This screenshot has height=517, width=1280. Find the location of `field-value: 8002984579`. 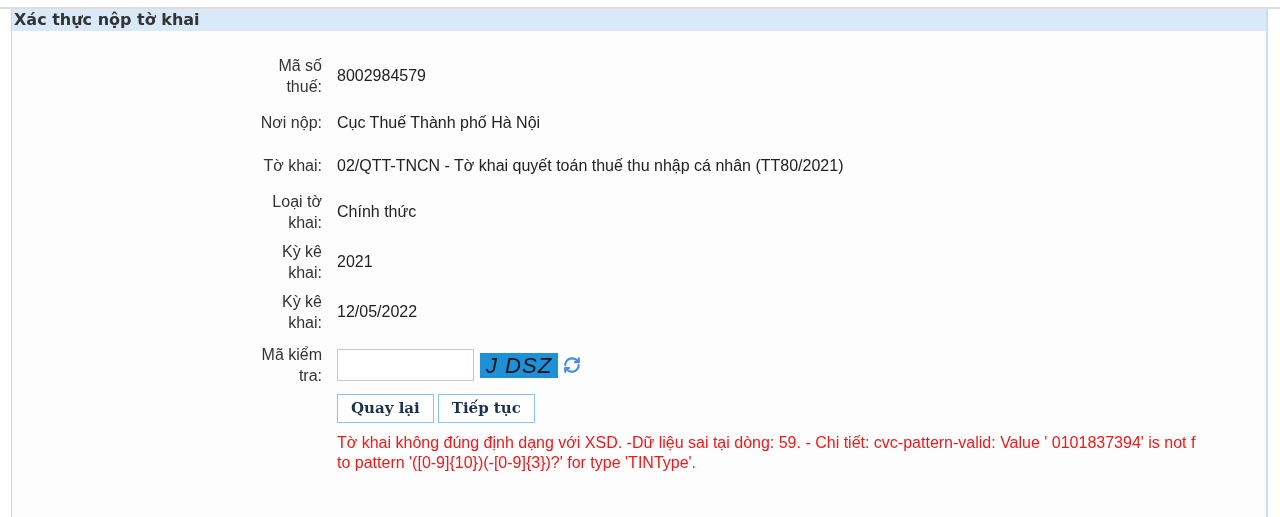

field-value: 8002984579 is located at coordinates (381, 76).